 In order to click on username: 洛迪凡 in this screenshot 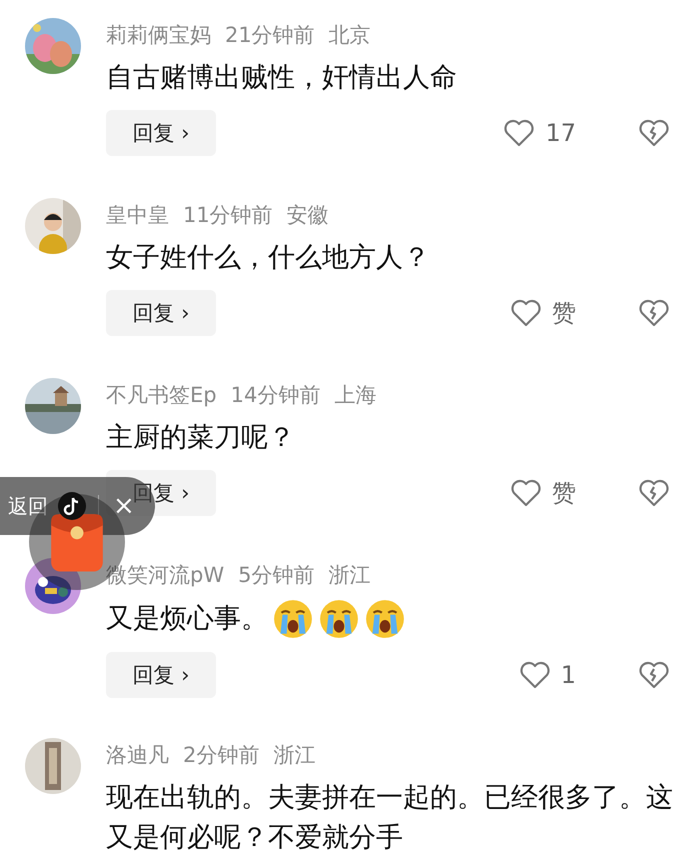, I will do `click(137, 755)`.